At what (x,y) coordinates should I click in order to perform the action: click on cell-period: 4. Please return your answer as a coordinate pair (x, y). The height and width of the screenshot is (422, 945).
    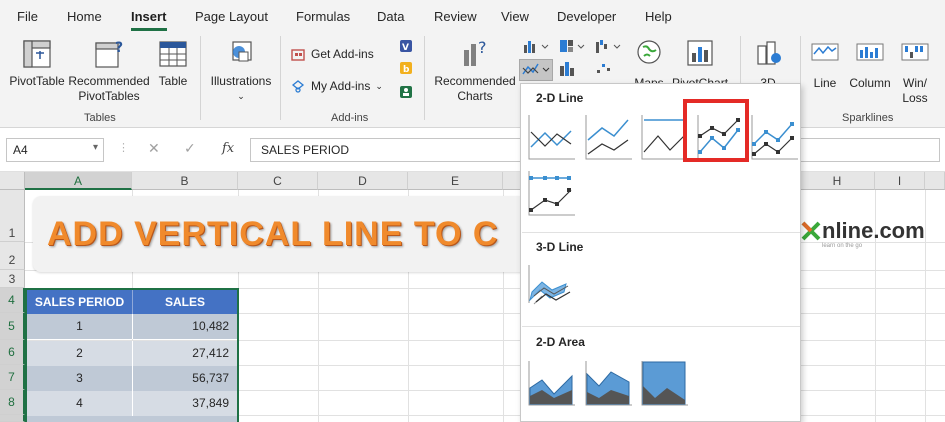
    Looking at the image, I should click on (80, 403).